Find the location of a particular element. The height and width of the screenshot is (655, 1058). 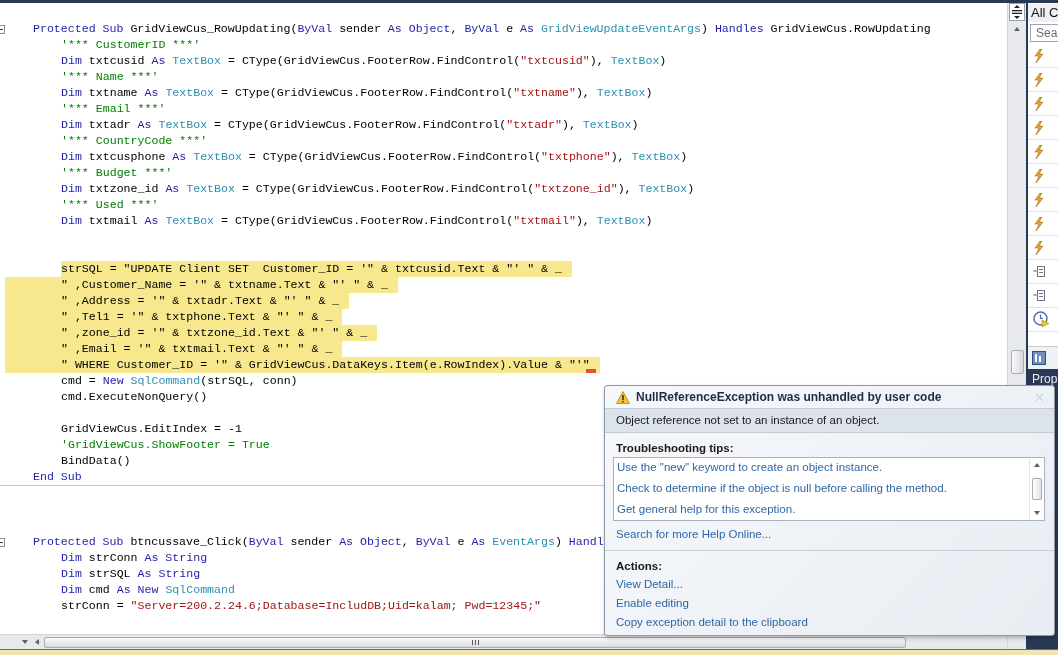

code-line: Dim txtmail As TextBox = CType(GridViewCus.FooterRow.FindControl("txtmail"), TextBox) is located at coordinates (357, 221).